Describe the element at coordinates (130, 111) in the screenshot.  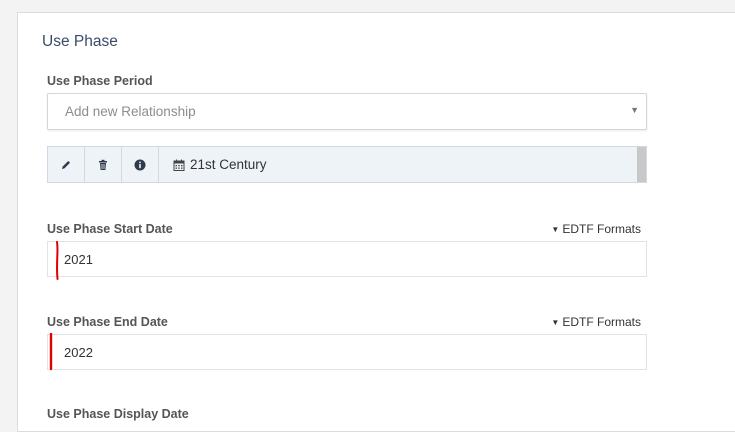
I see `select-placeholder: Add new Relationship` at that location.